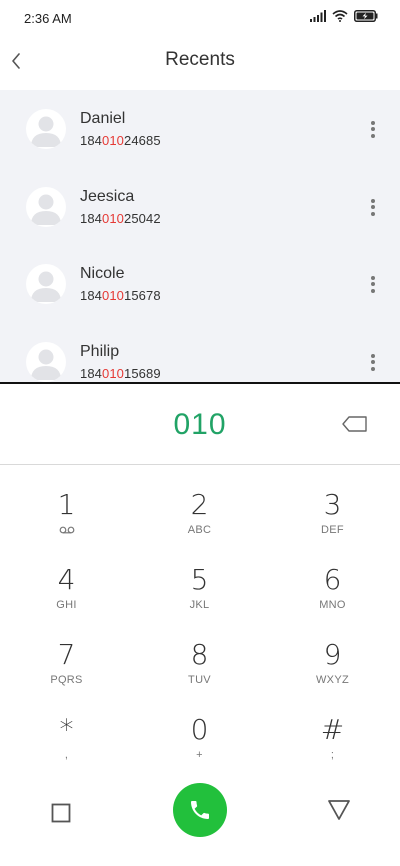 This screenshot has height=866, width=400. I want to click on status-time: 2:36 AM, so click(48, 18).